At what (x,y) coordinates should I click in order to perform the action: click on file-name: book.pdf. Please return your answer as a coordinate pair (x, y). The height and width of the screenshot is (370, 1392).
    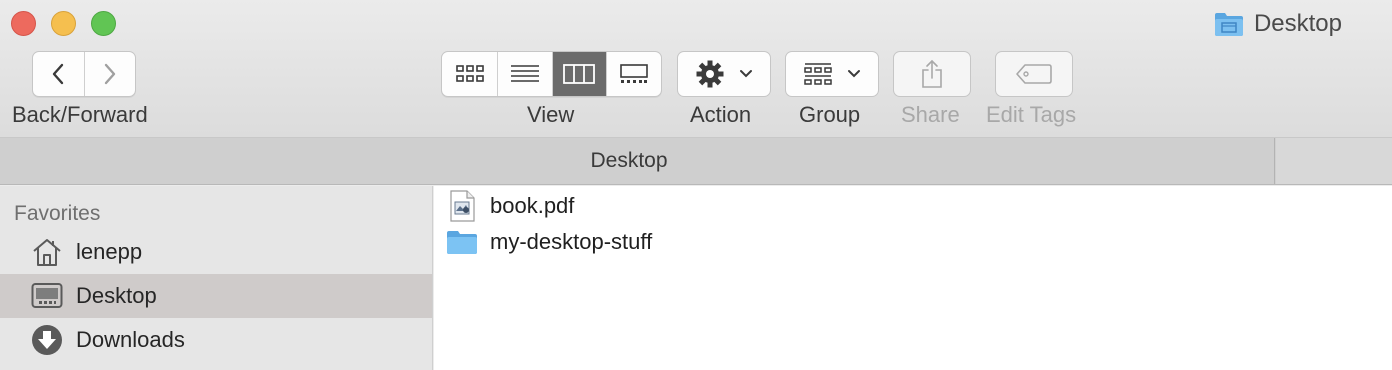
    Looking at the image, I should click on (532, 205).